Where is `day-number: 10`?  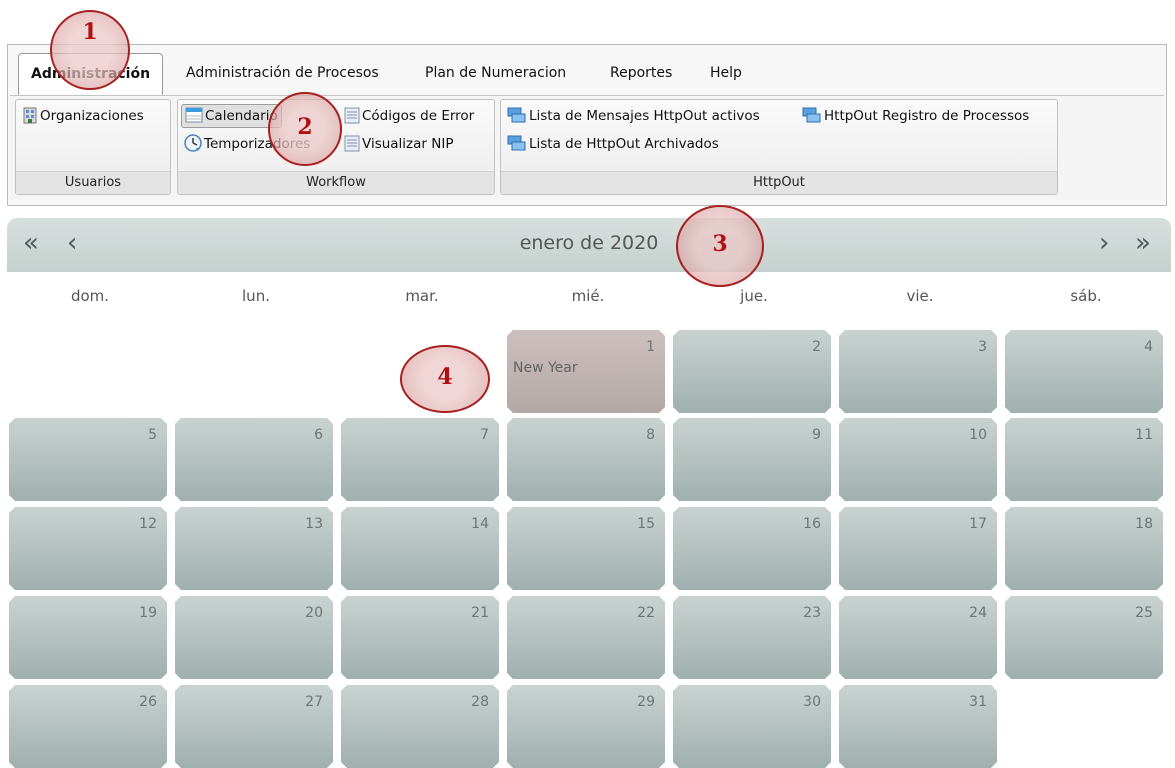 day-number: 10 is located at coordinates (978, 435).